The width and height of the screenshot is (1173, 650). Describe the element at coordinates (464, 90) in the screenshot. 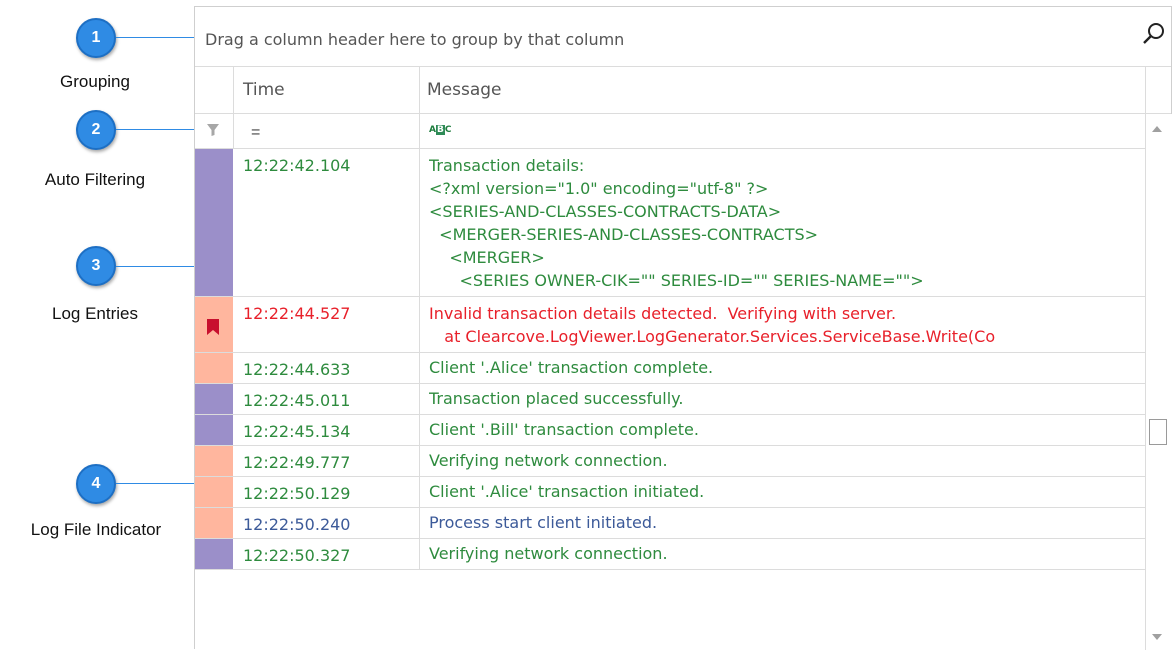

I see `column-header-message: Message` at that location.